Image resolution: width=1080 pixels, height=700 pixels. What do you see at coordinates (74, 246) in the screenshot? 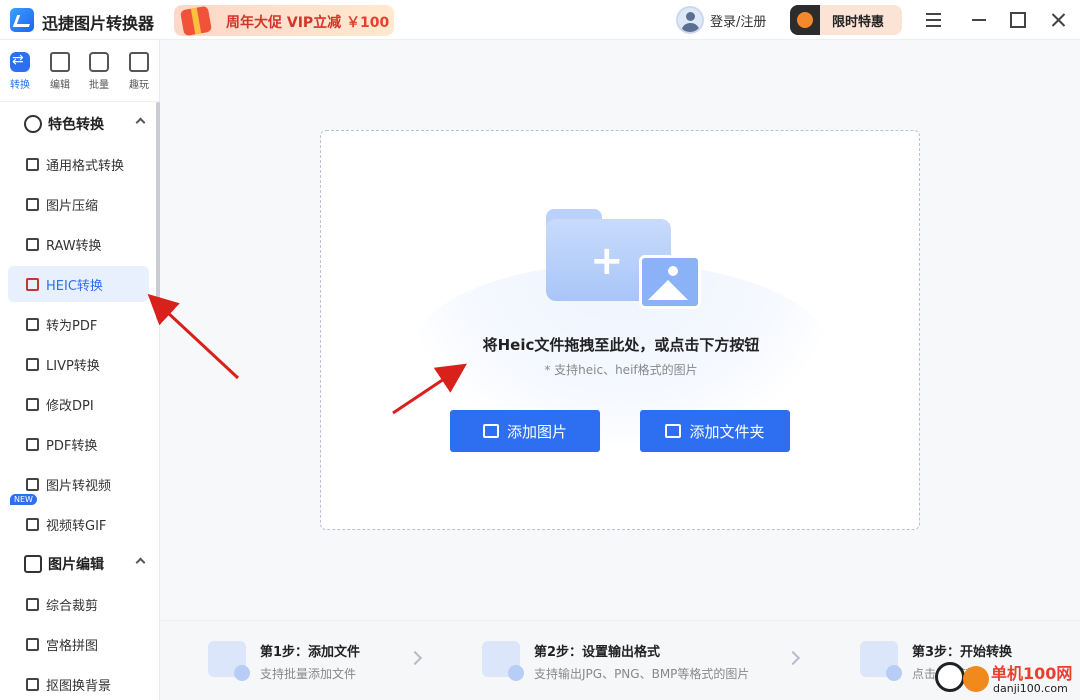
I see `sidebar-item-label: RAW转换` at bounding box center [74, 246].